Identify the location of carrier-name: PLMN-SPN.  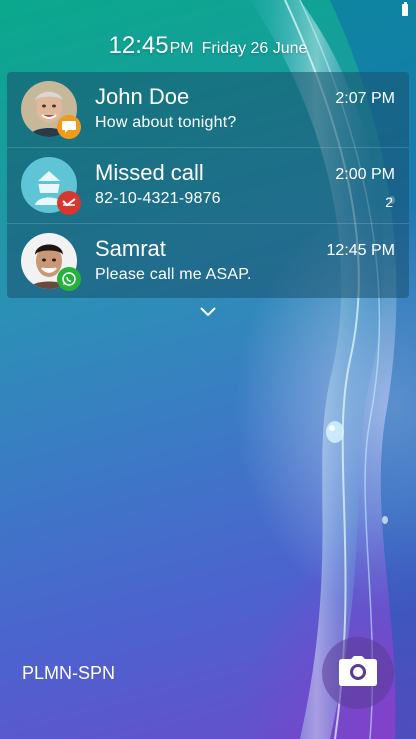
(69, 673).